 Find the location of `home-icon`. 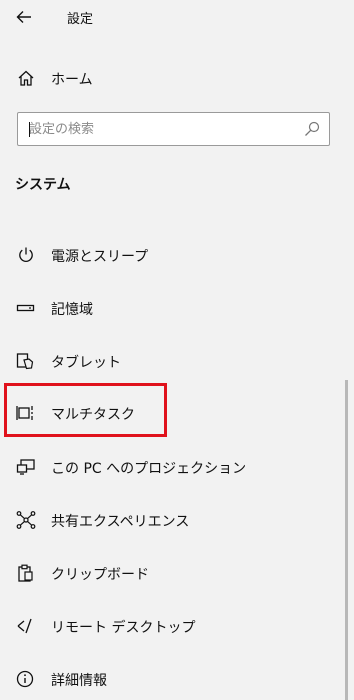

home-icon is located at coordinates (26, 78).